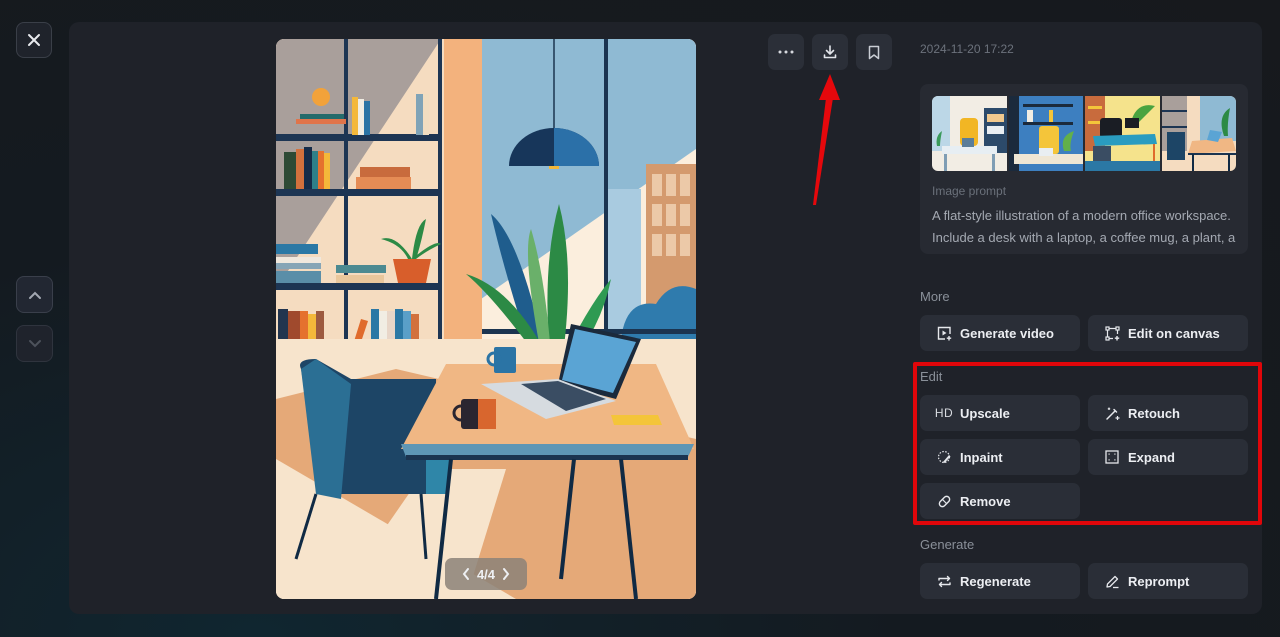 The width and height of the screenshot is (1280, 637). I want to click on regenerate-button: Regenerate, so click(1000, 581).